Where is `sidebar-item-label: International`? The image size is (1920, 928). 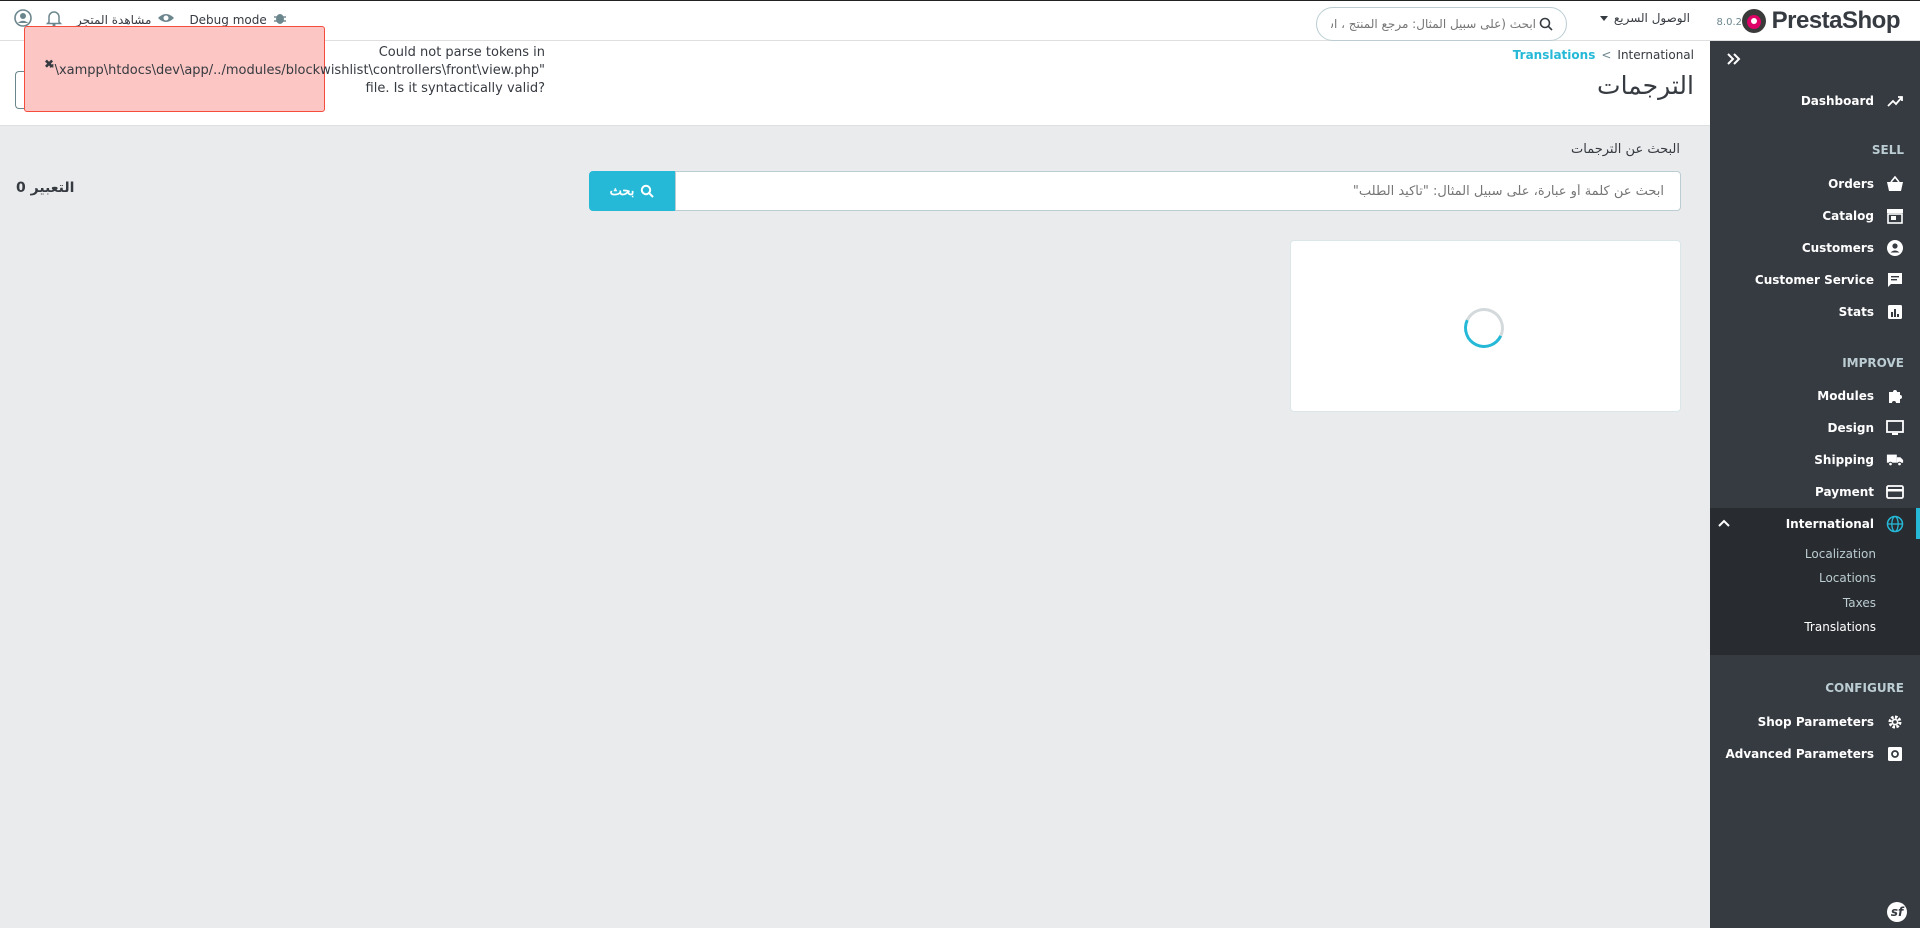 sidebar-item-label: International is located at coordinates (1829, 524).